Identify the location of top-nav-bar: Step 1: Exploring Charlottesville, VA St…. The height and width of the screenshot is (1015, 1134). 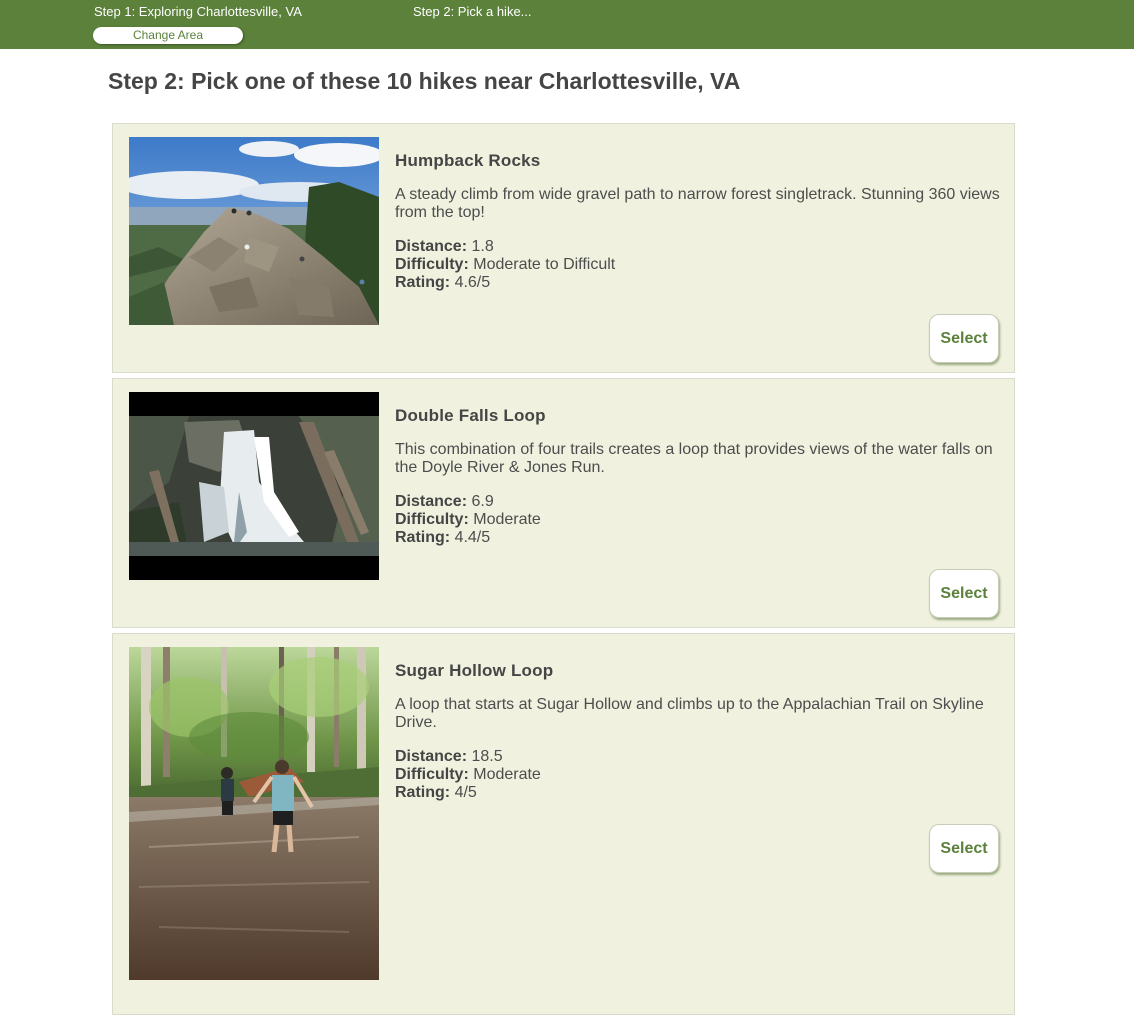
(567, 24).